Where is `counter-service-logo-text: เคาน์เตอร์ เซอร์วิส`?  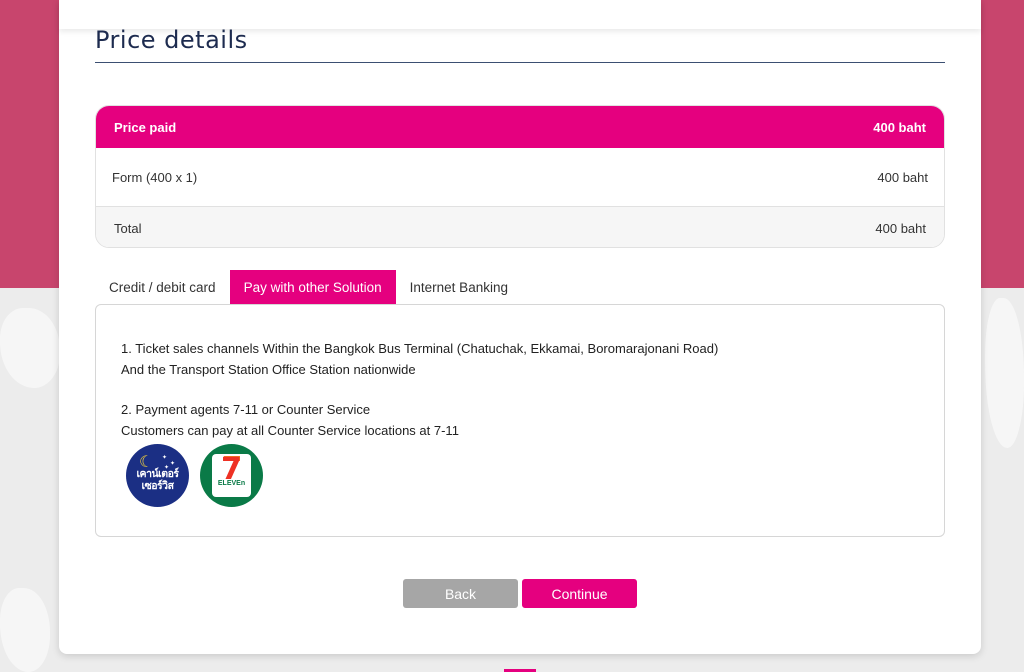
counter-service-logo-text: เคาน์เตอร์ เซอร์วิส is located at coordinates (157, 480).